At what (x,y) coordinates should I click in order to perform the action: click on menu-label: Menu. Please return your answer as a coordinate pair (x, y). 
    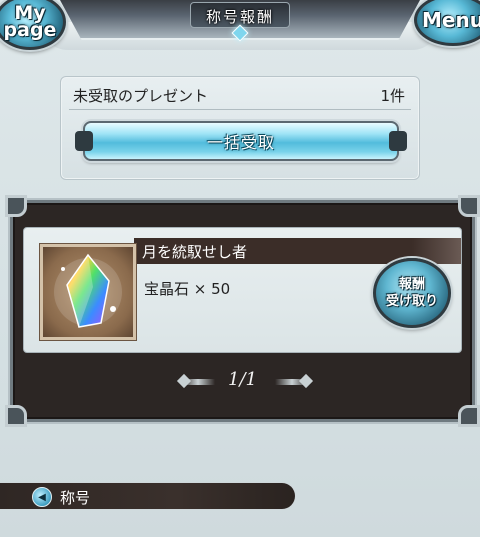
    Looking at the image, I should click on (451, 20).